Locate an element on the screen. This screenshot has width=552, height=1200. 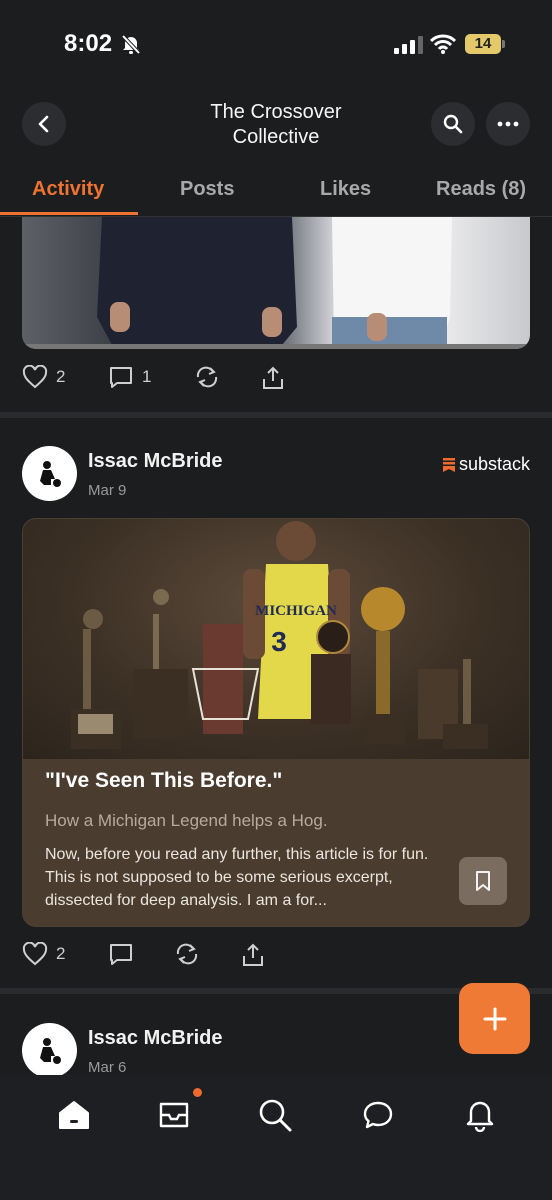
post-actions: 2 1 is located at coordinates (222, 382).